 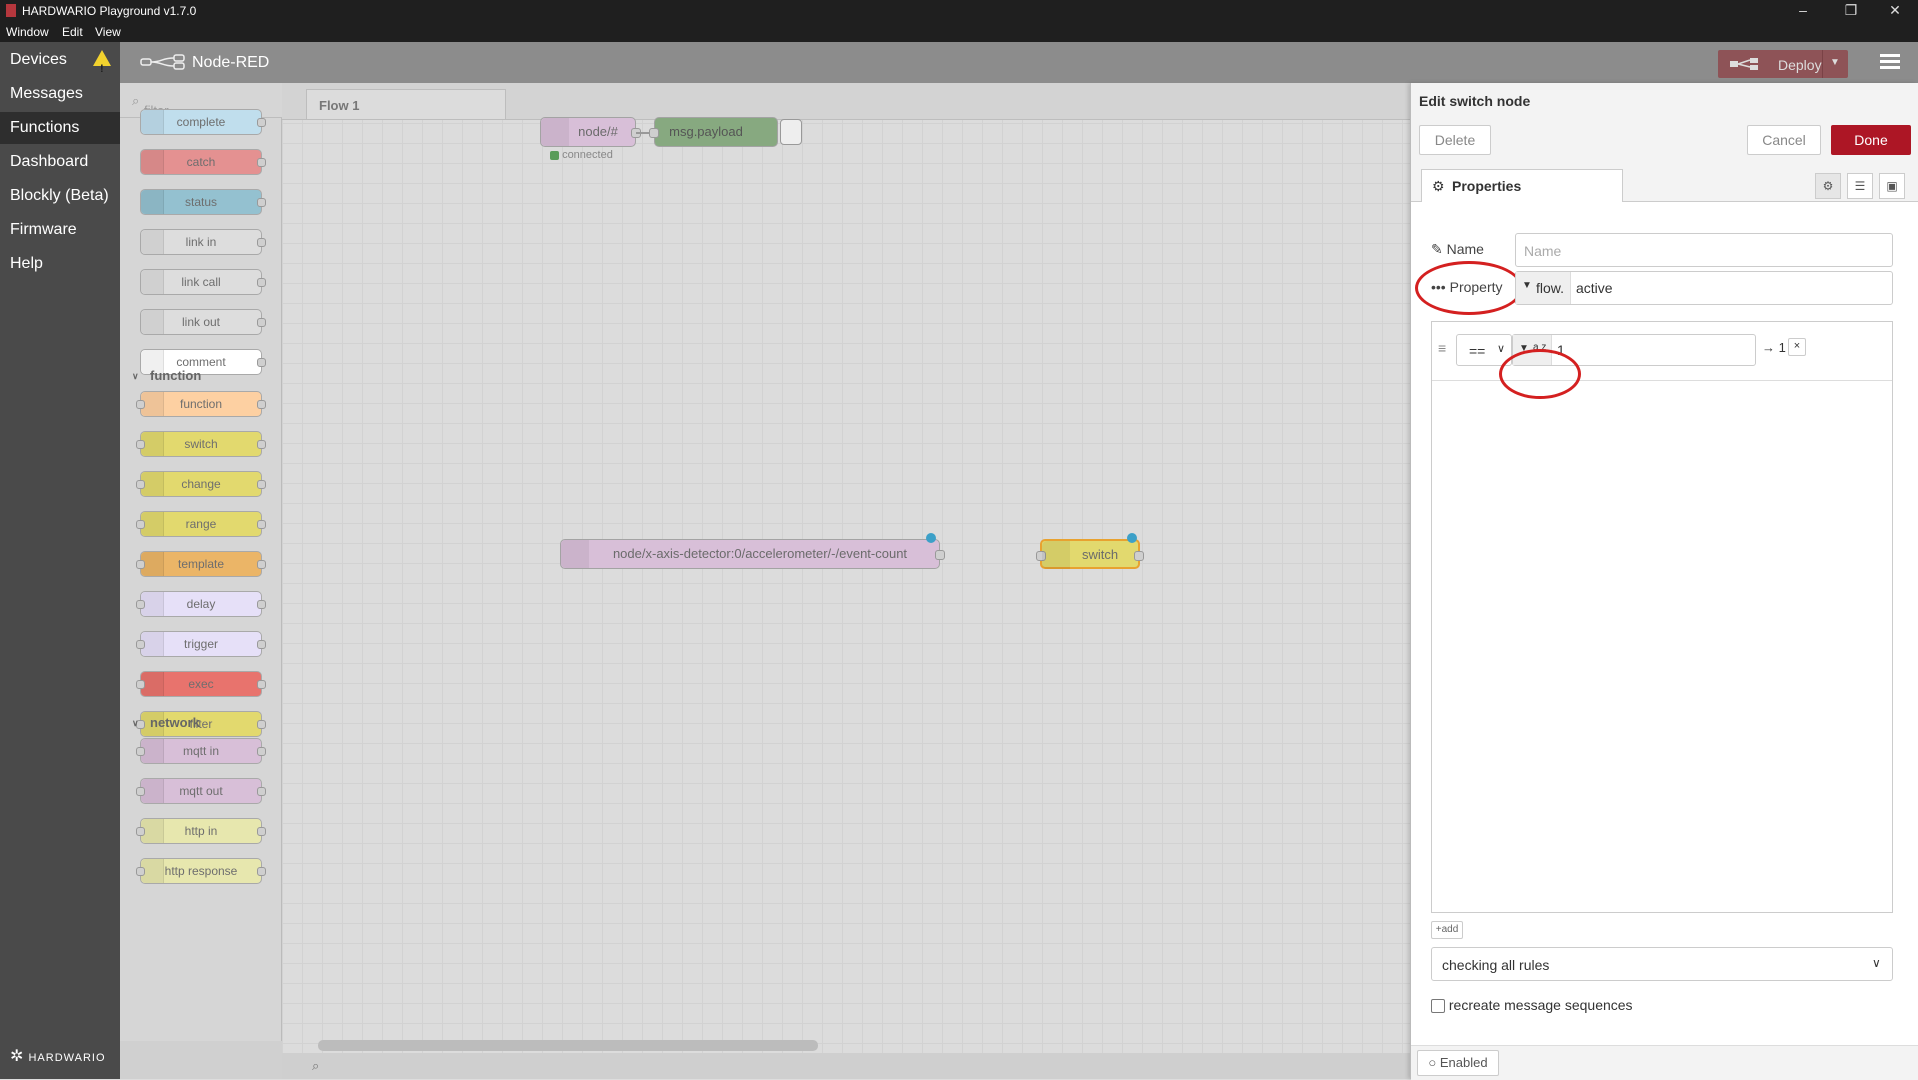 I want to click on category-network: ∨ network, so click(x=201, y=723).